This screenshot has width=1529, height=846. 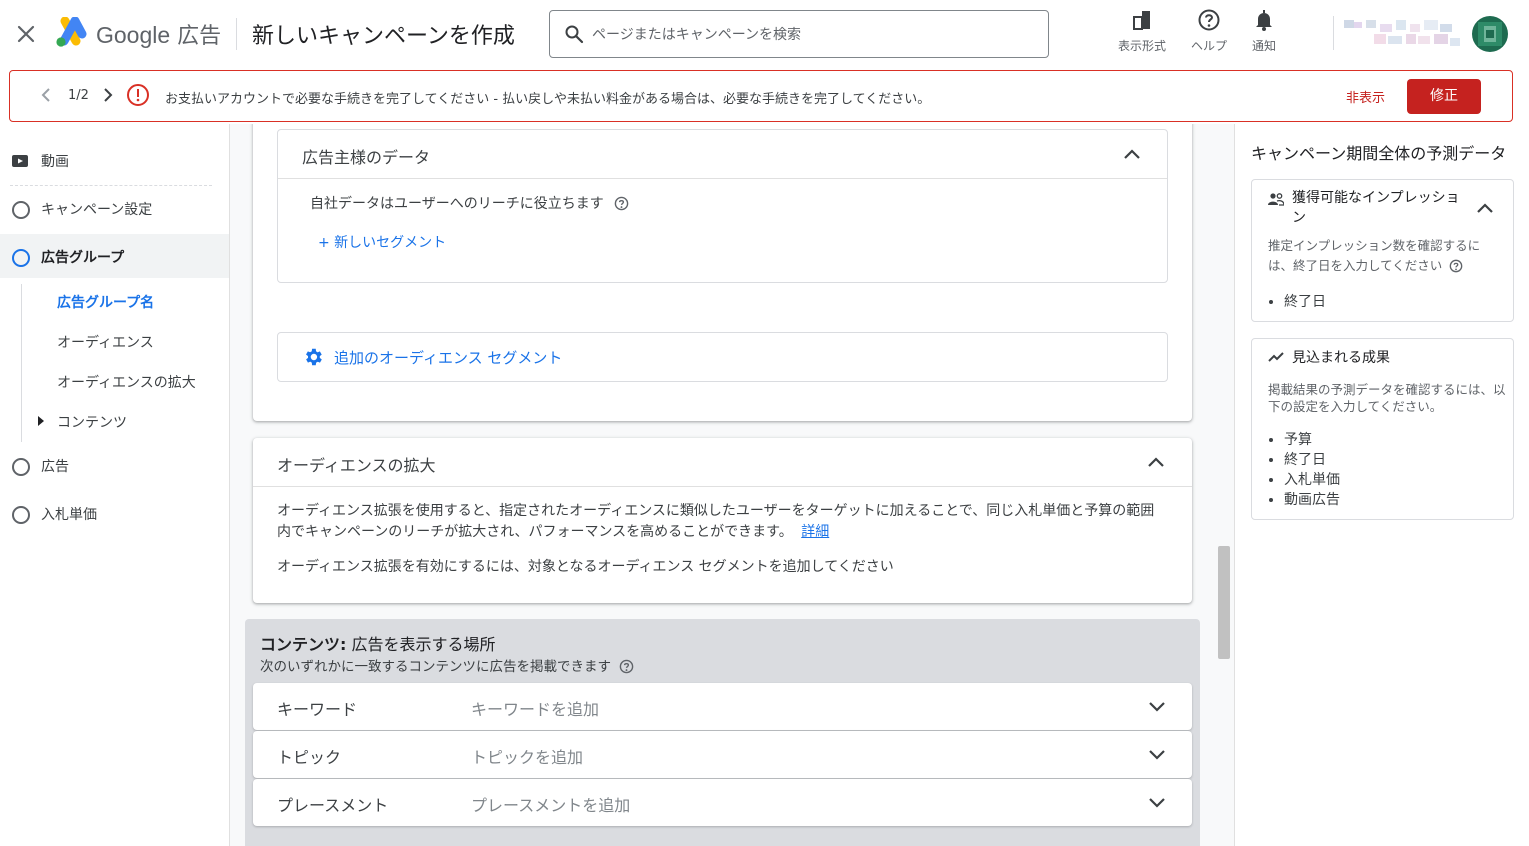 What do you see at coordinates (1387, 398) in the screenshot?
I see `results-desc: 掲載結果の予測データを確認するには、以下の設定を入力してください。` at bounding box center [1387, 398].